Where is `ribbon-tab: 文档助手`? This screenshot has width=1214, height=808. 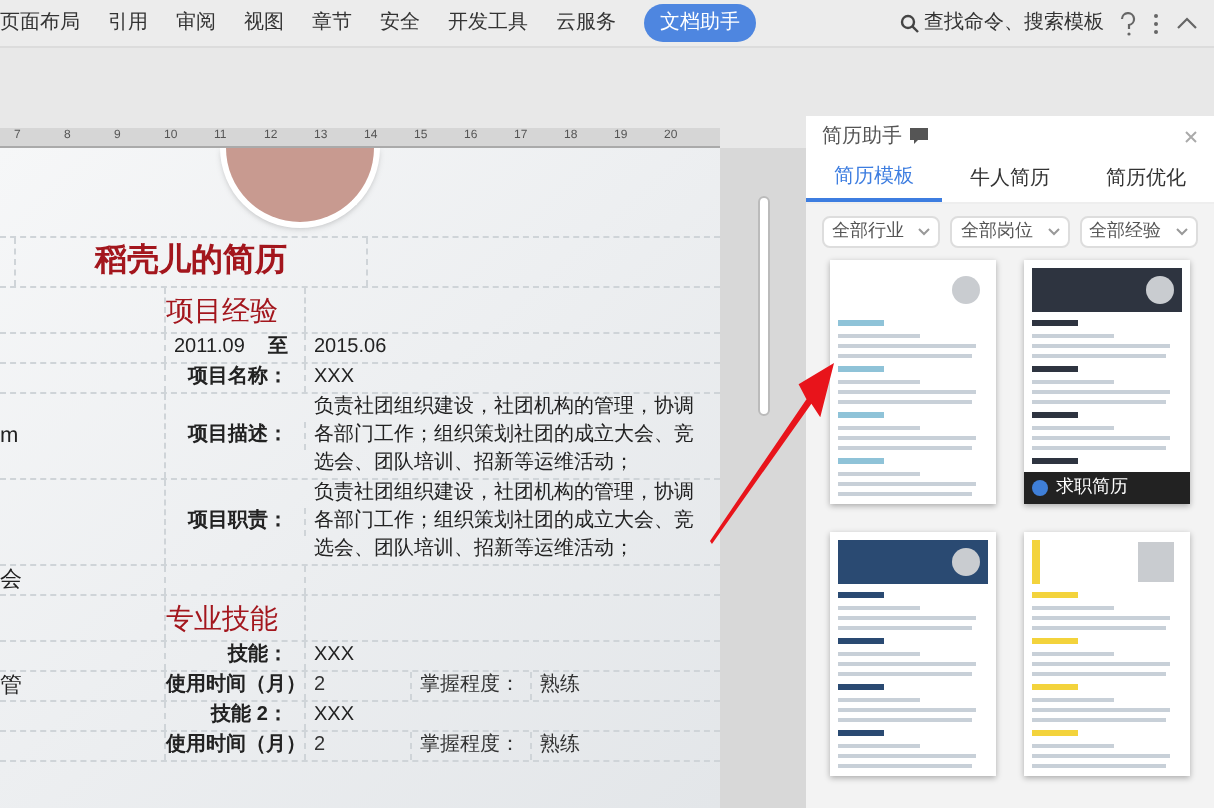
ribbon-tab: 文档助手 is located at coordinates (700, 23).